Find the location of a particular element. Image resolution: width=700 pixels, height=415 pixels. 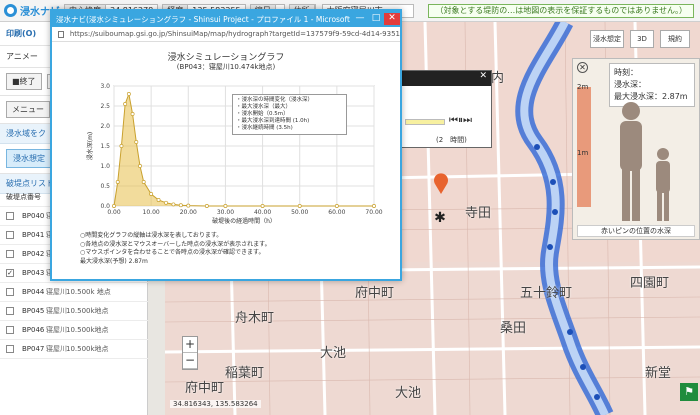

y-tick-label: 1.5 is located at coordinates (105, 146).